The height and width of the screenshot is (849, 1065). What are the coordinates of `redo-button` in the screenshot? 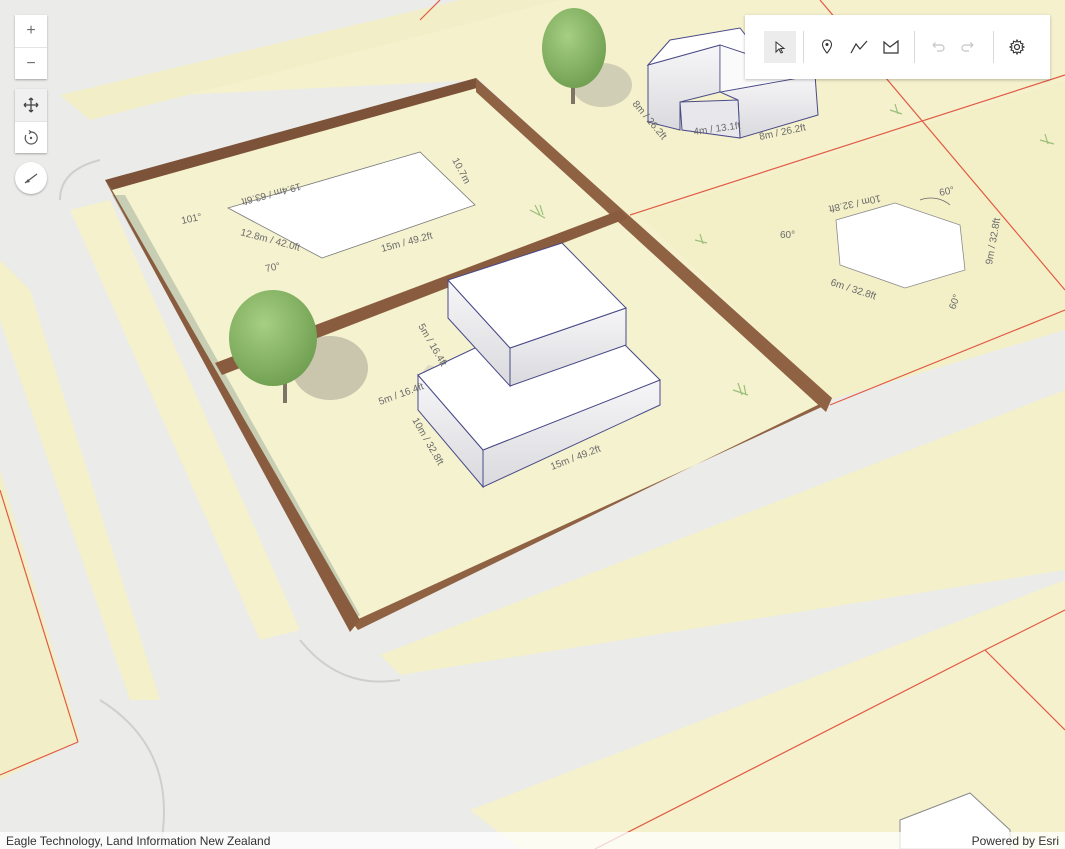 It's located at (969, 47).